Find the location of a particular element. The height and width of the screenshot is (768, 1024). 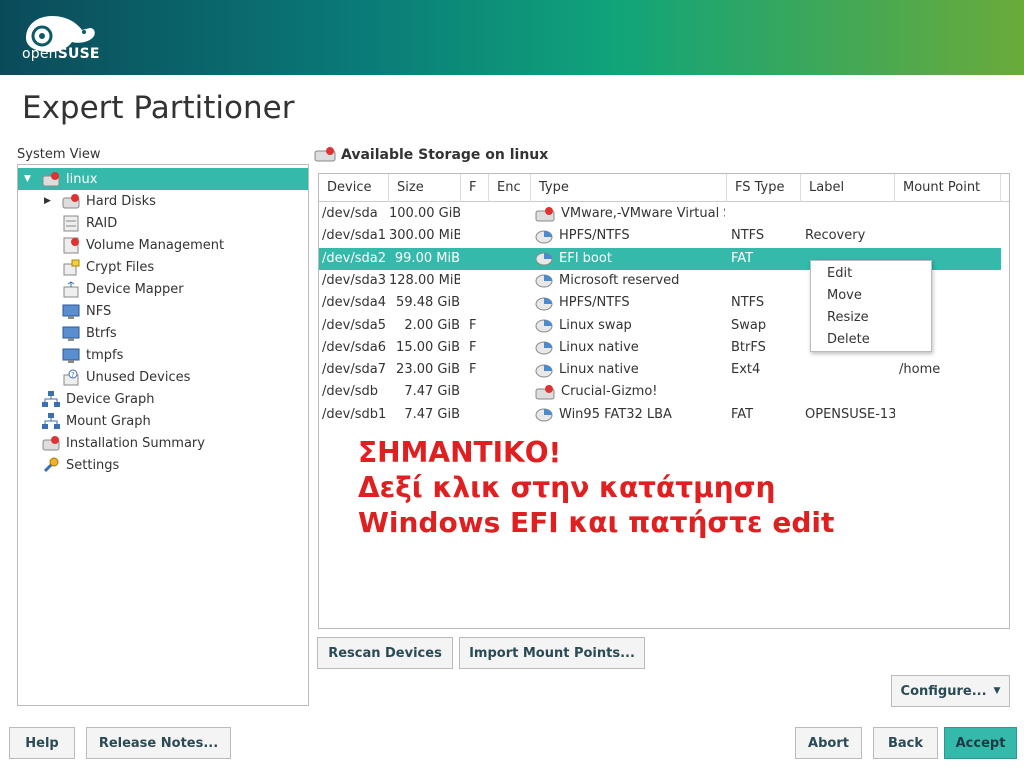

type-label: Linux native is located at coordinates (599, 370).